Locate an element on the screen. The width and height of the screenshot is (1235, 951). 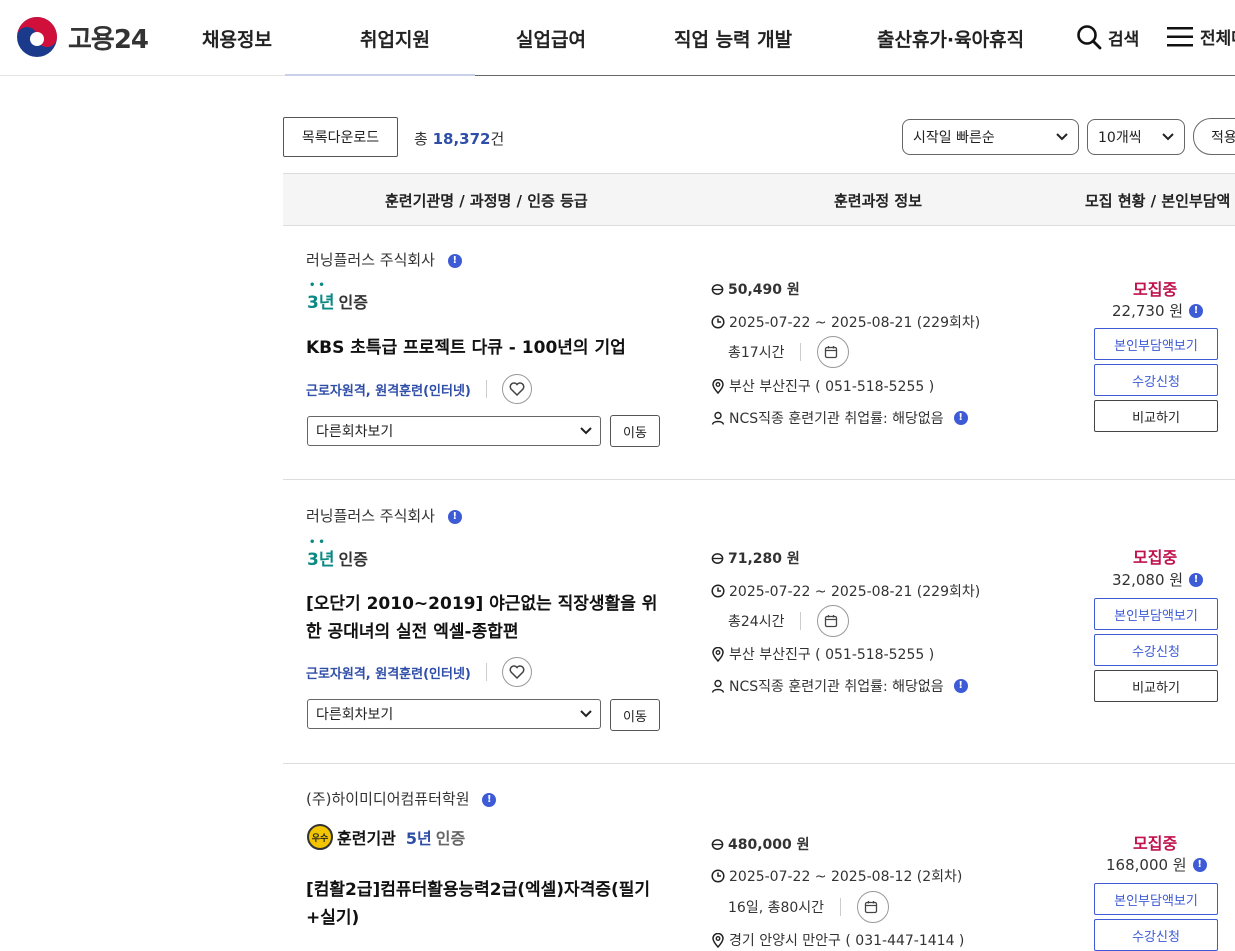
total-prefix: 총 is located at coordinates (421, 139).